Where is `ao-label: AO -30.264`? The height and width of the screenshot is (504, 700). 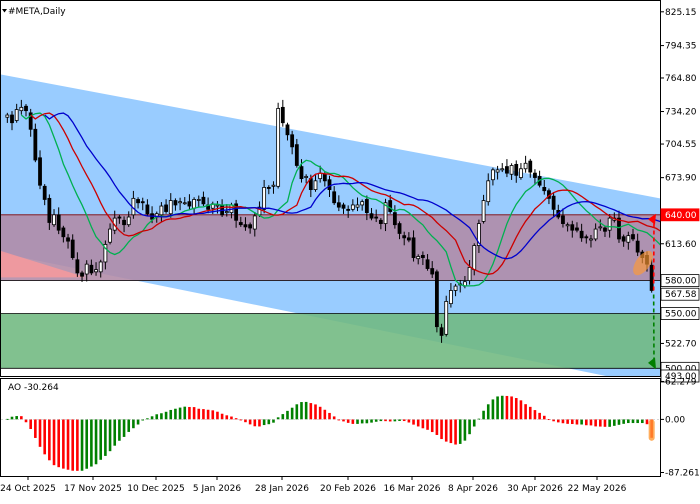
ao-label: AO -30.264 is located at coordinates (33, 388).